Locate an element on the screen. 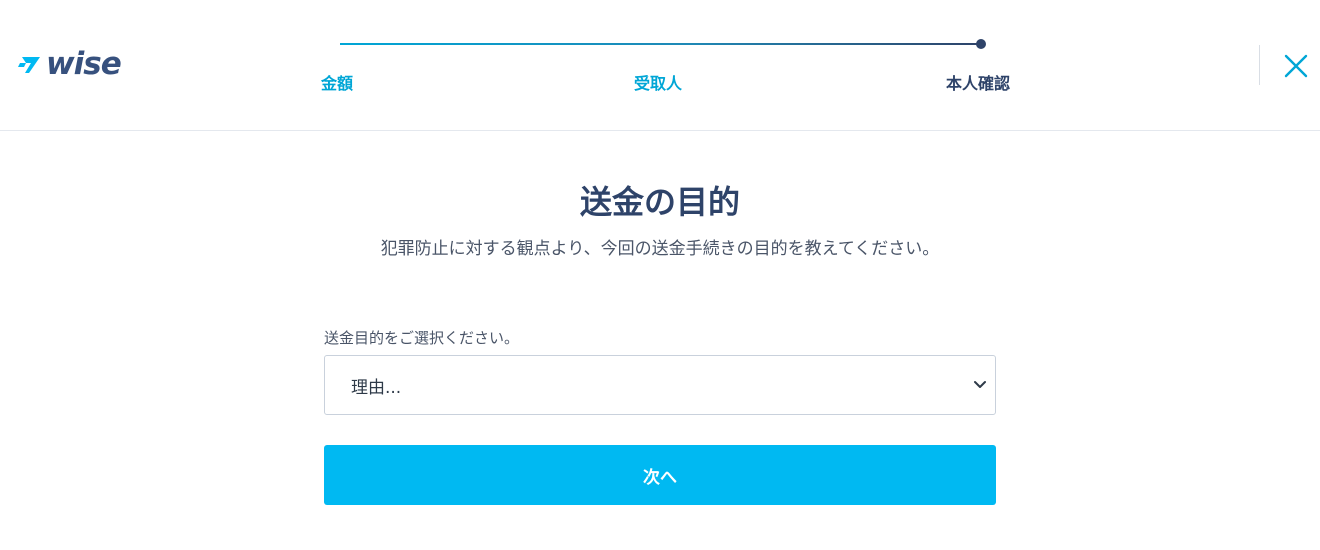  progress-current-dot is located at coordinates (981, 44).